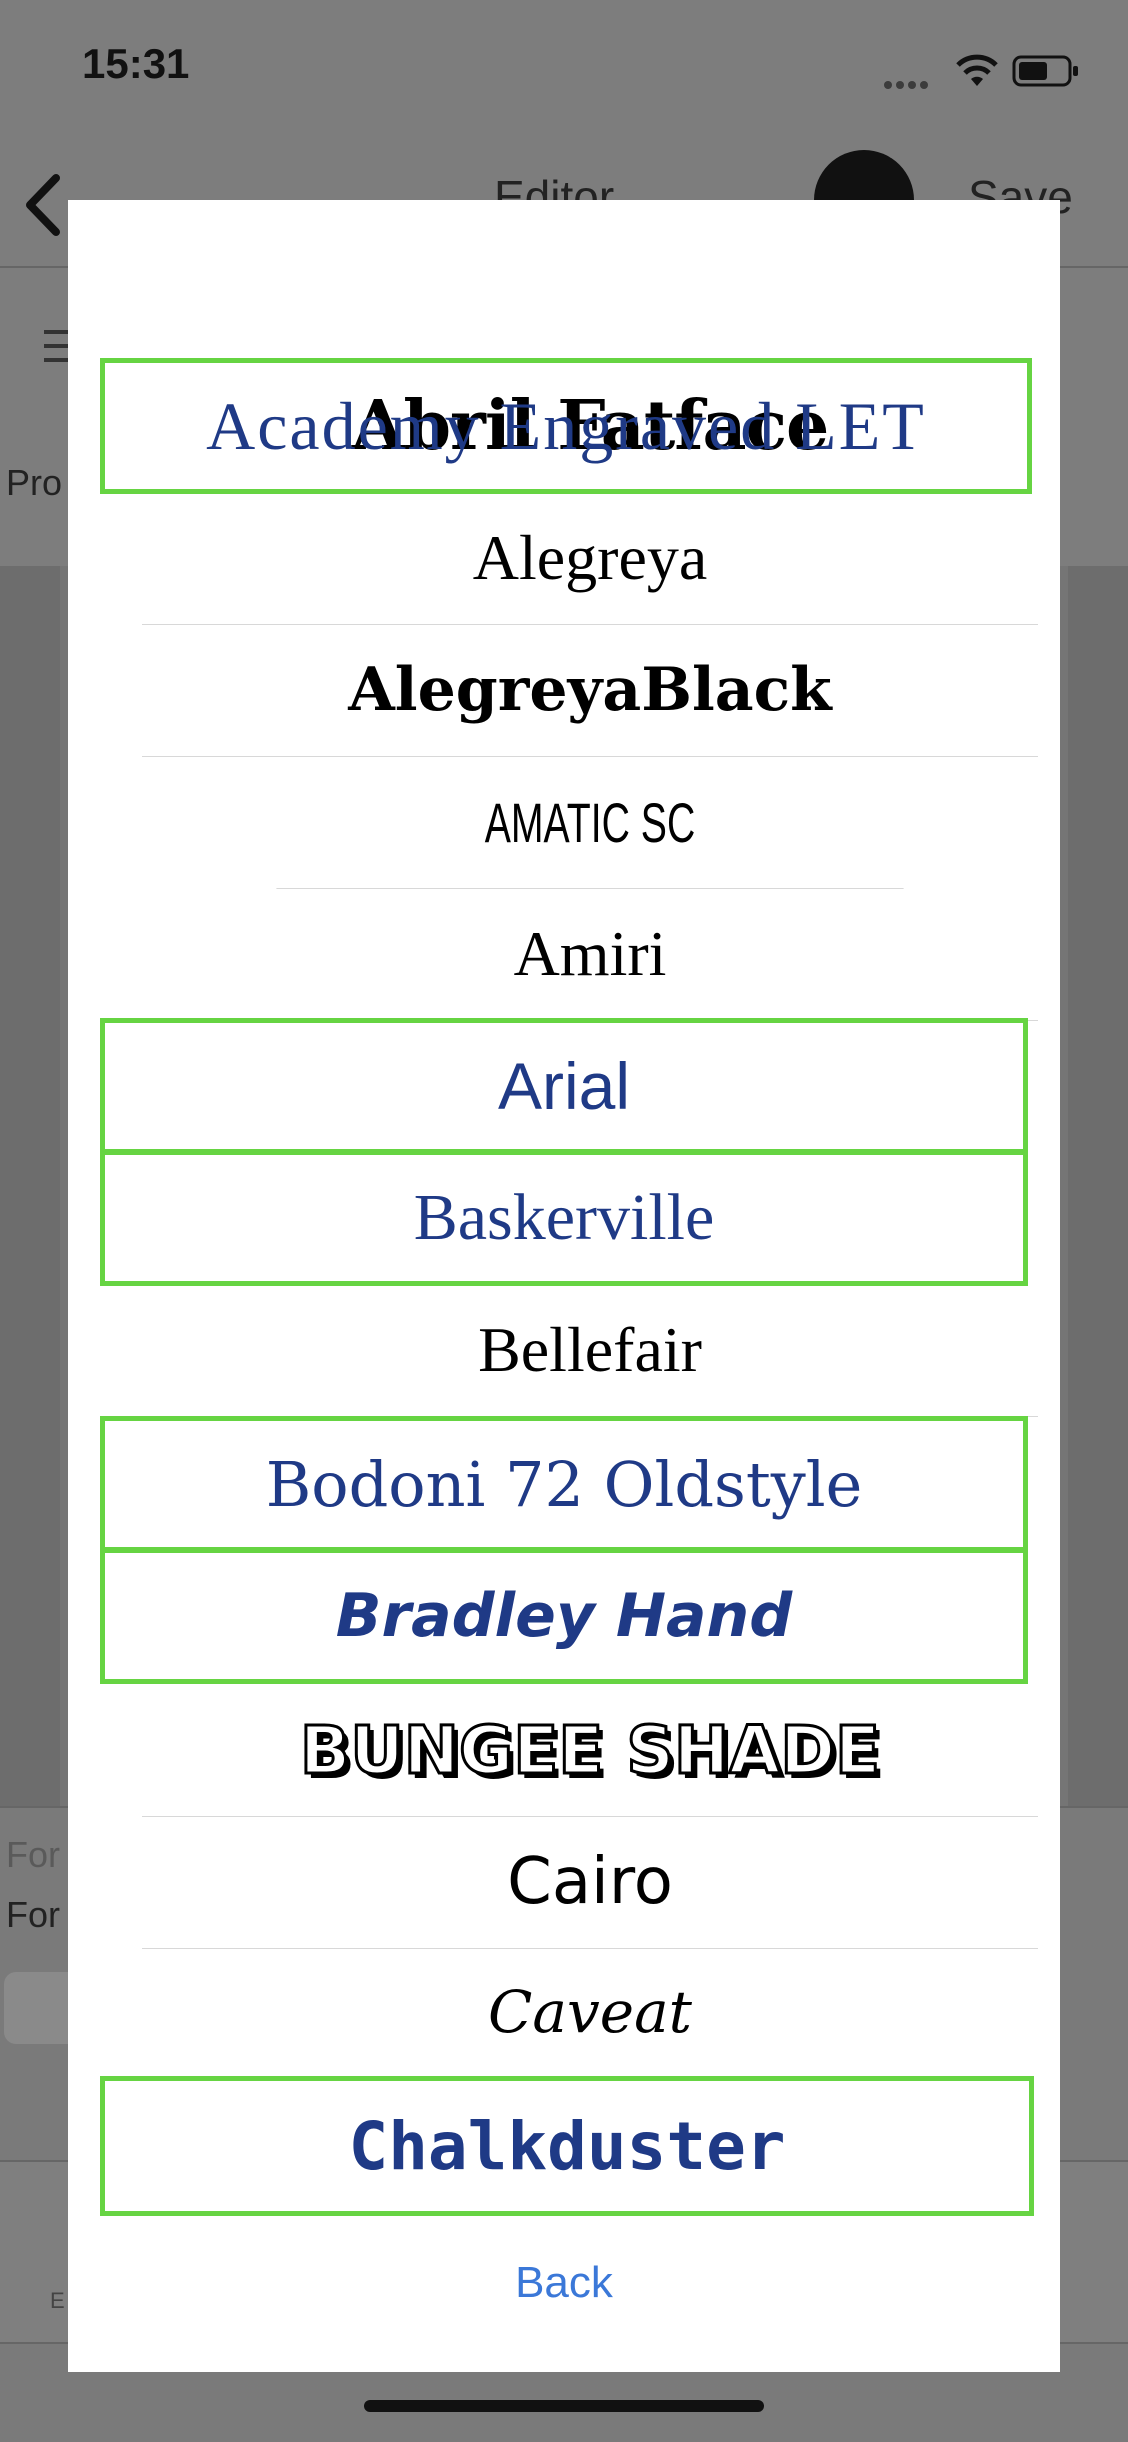 Image resolution: width=1128 pixels, height=2442 pixels. I want to click on back-button: Back, so click(564, 2283).